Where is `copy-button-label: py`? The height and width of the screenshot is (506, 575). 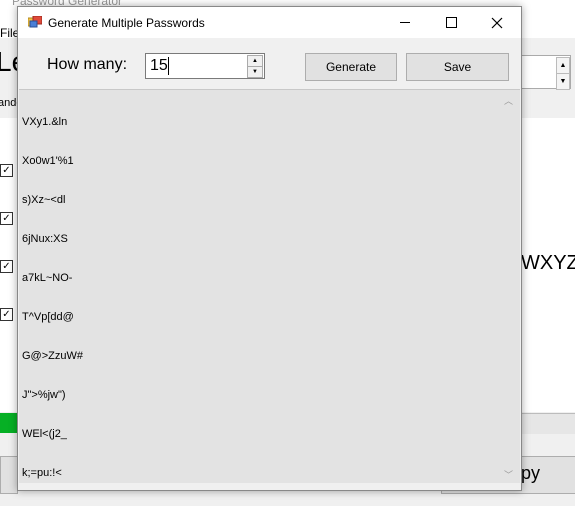
copy-button-label: py is located at coordinates (531, 473).